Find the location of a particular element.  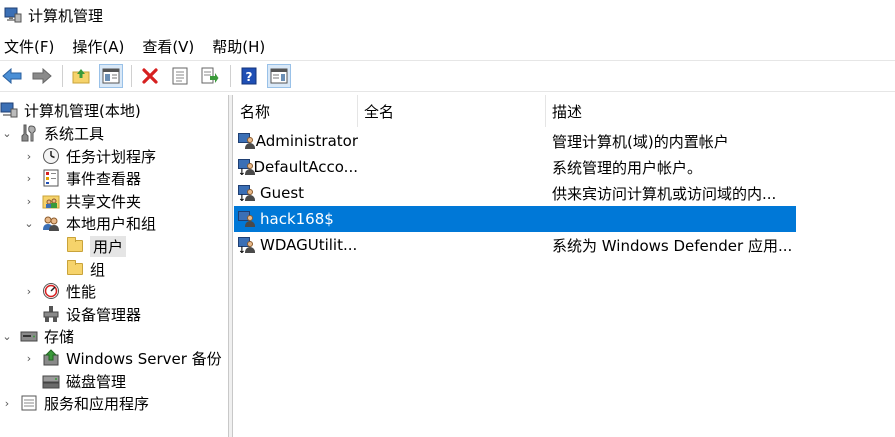

forward-arrow-icon is located at coordinates (42, 76).